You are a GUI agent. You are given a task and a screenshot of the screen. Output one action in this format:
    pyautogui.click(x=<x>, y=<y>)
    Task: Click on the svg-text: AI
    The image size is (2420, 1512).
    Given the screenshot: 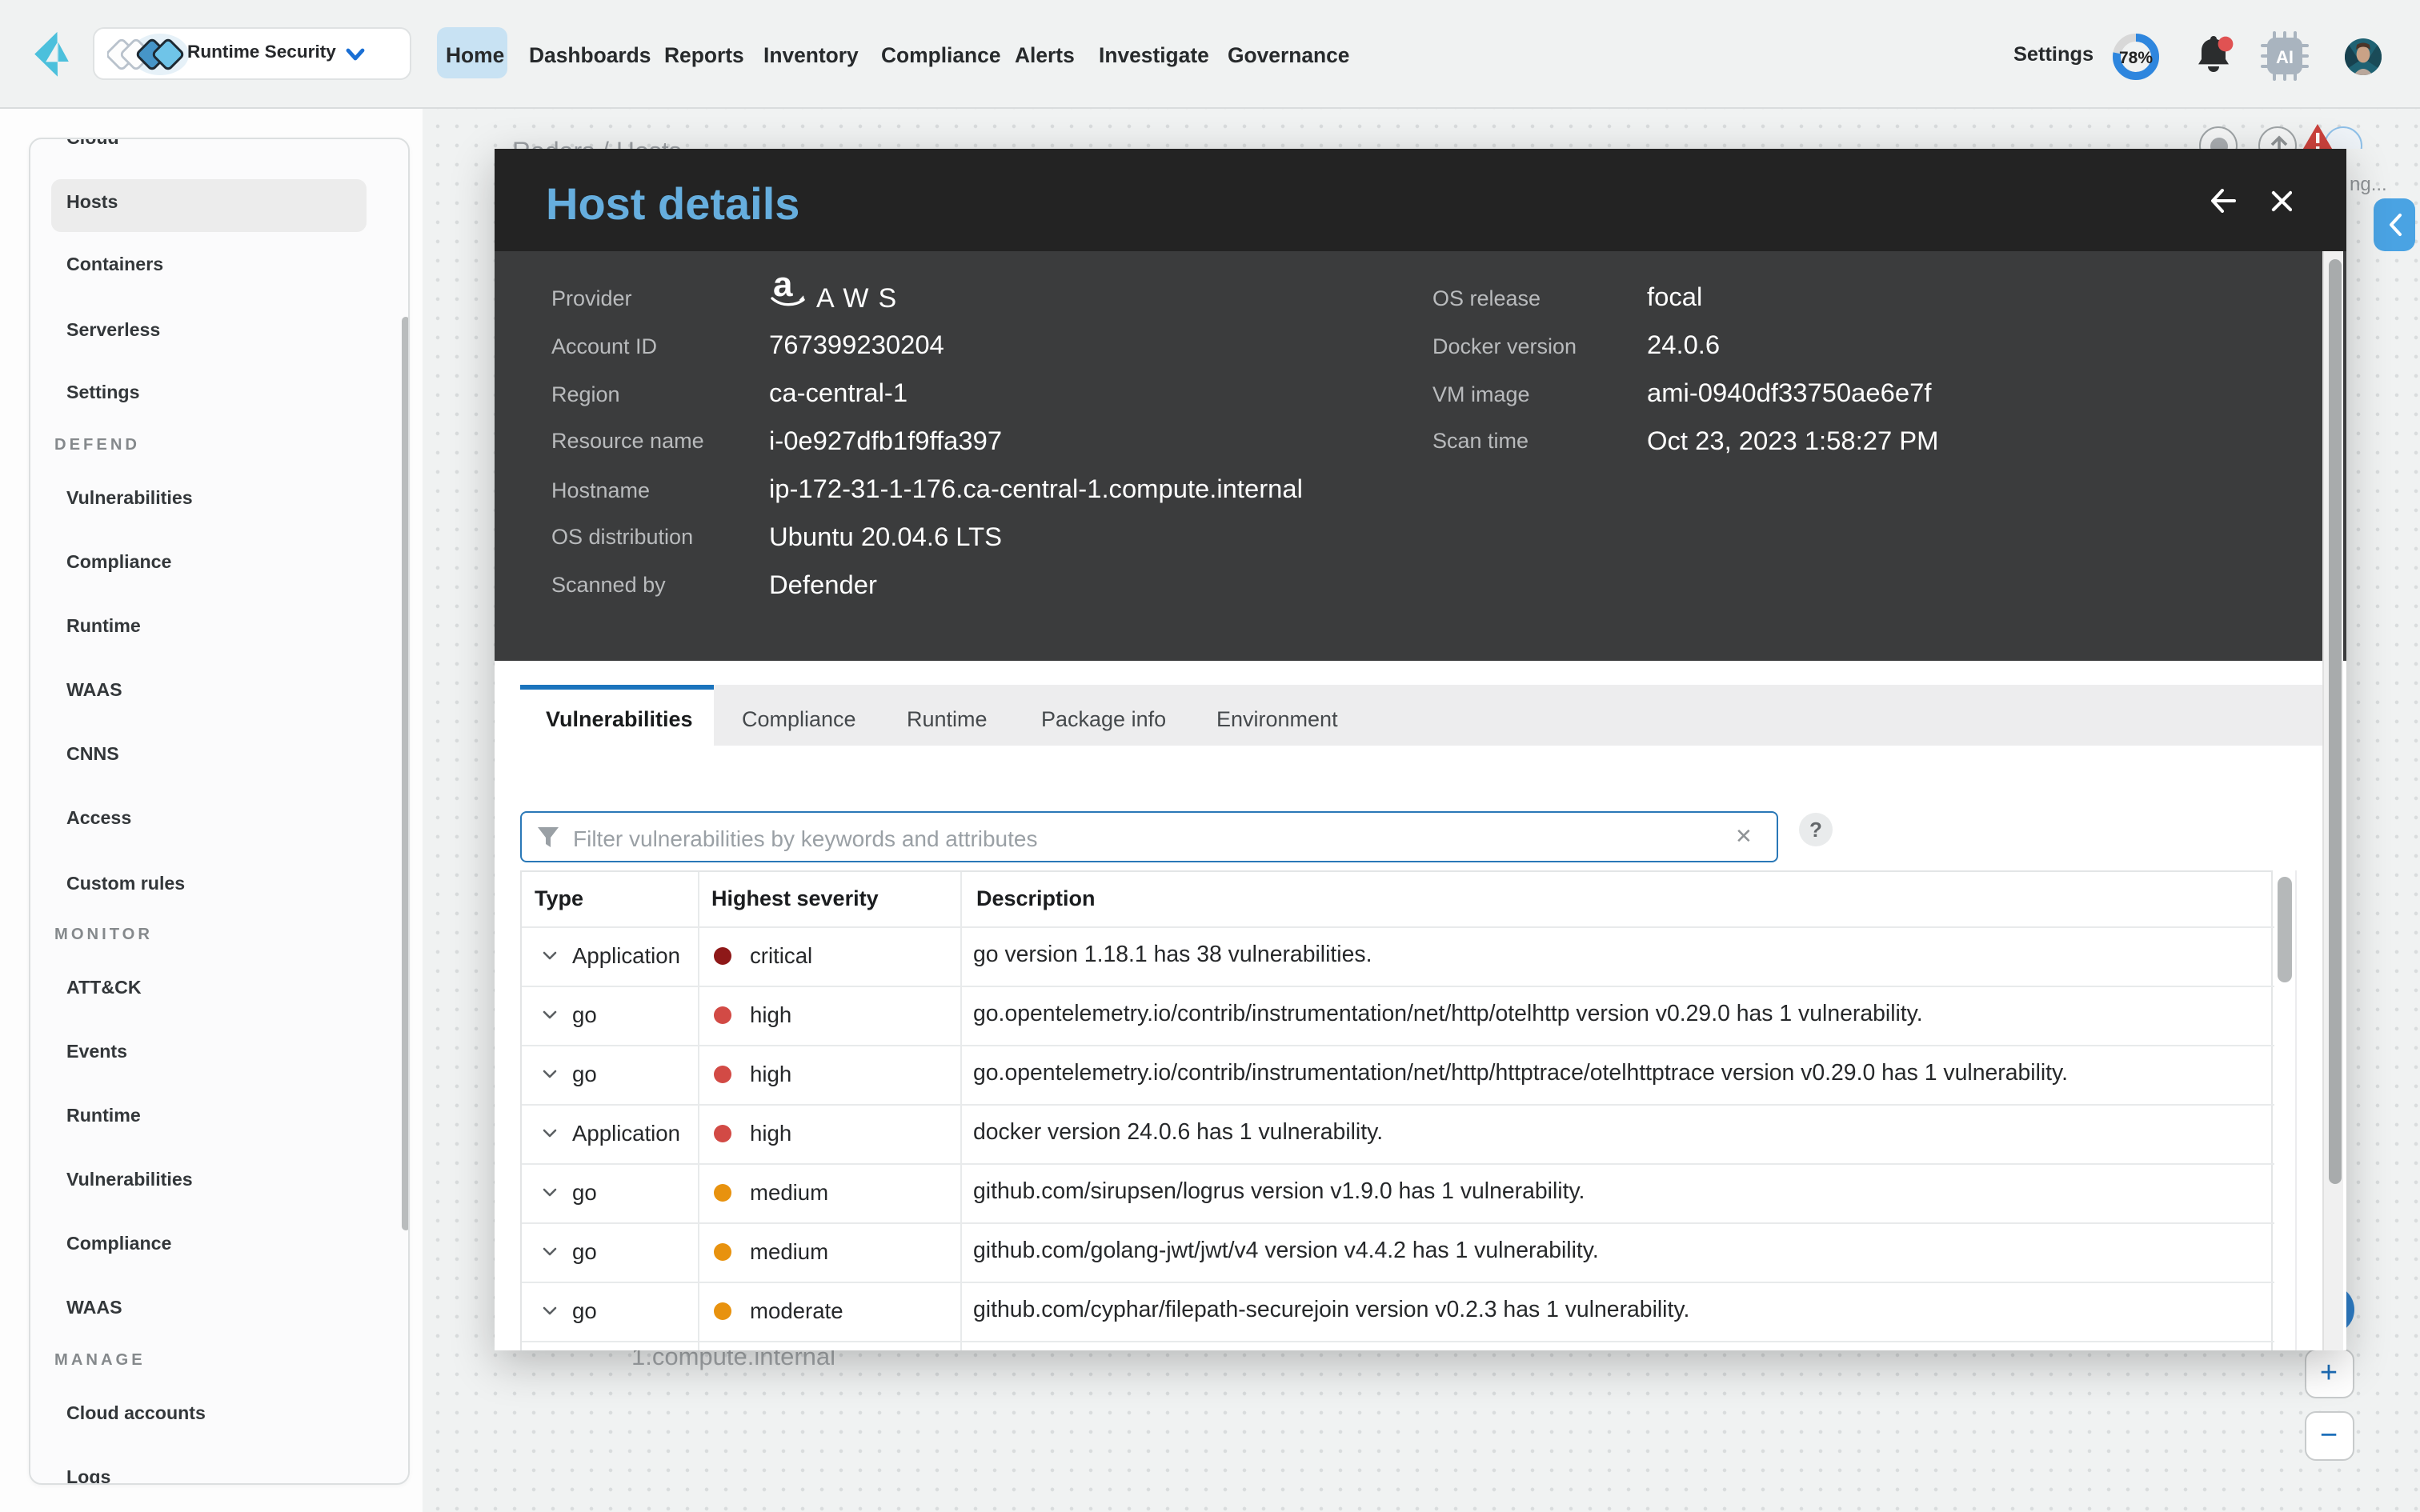 What is the action you would take?
    pyautogui.click(x=2285, y=57)
    